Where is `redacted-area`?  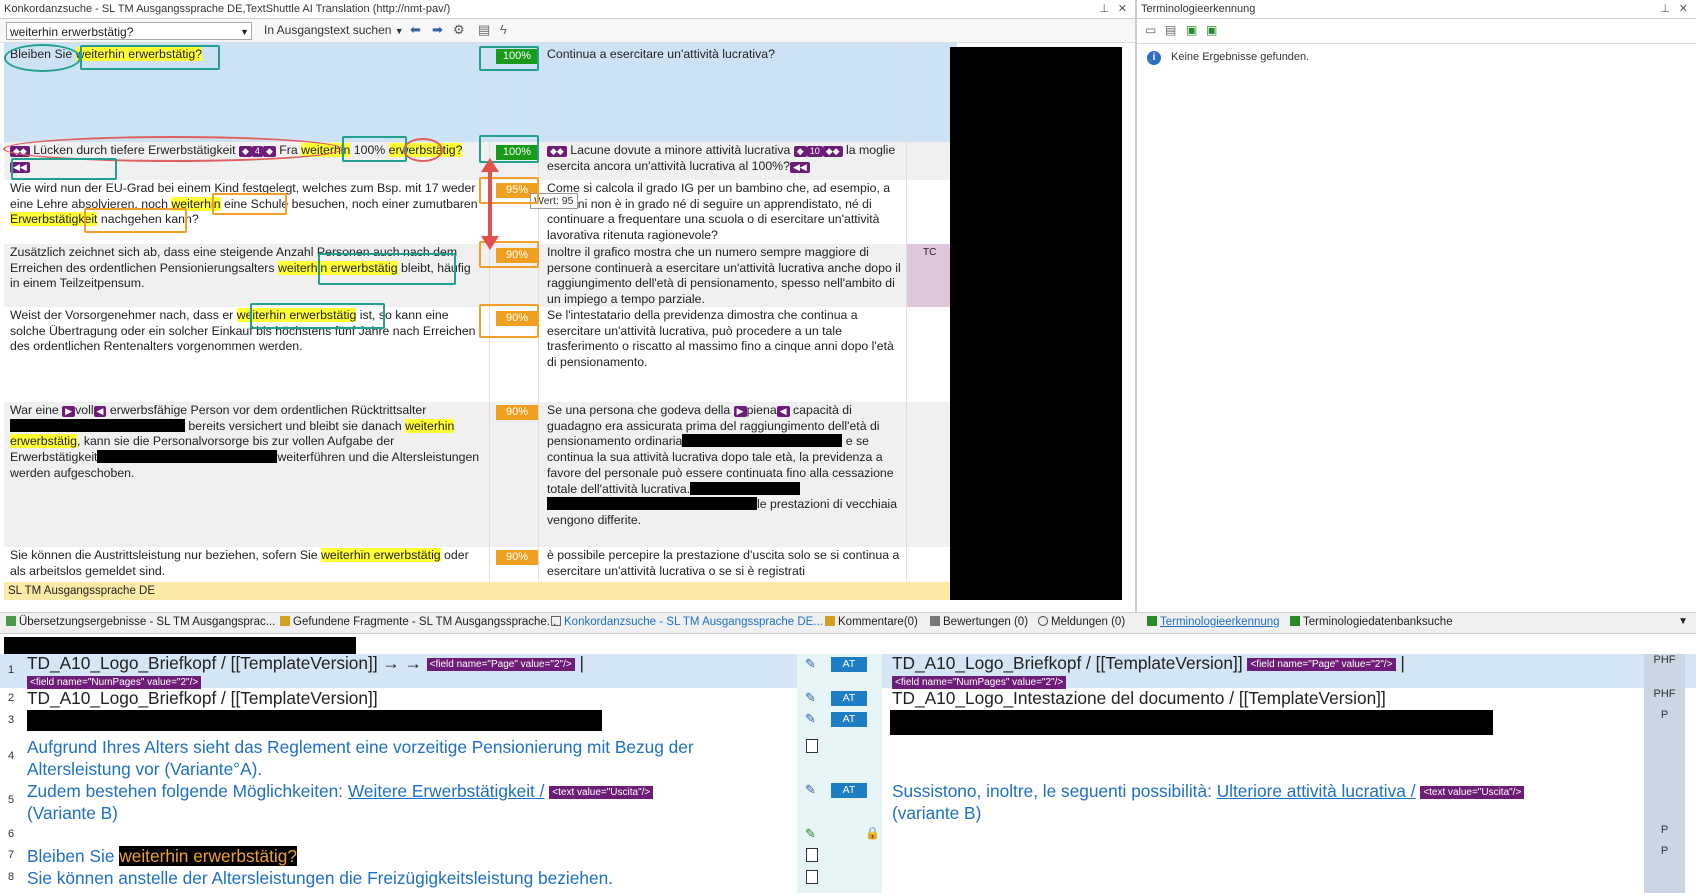
redacted-area is located at coordinates (1036, 323).